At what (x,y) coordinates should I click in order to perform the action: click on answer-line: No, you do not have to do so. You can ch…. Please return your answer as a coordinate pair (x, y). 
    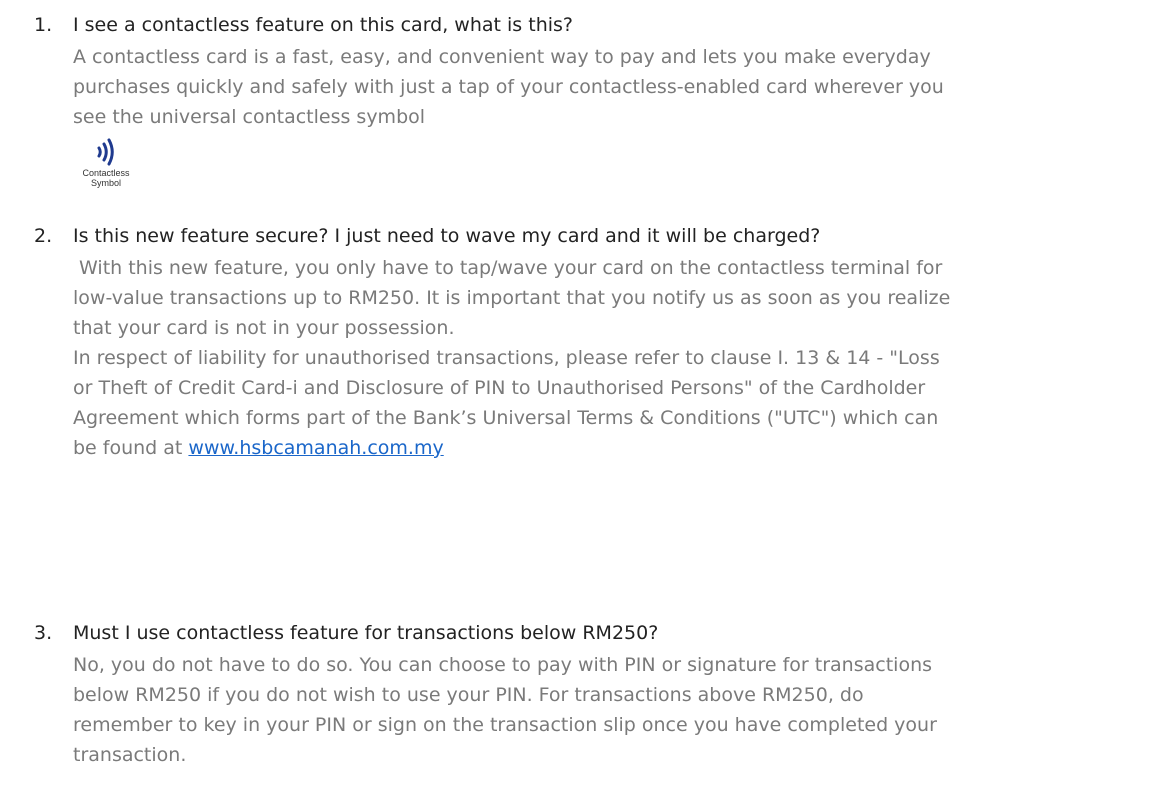
    Looking at the image, I should click on (503, 665).